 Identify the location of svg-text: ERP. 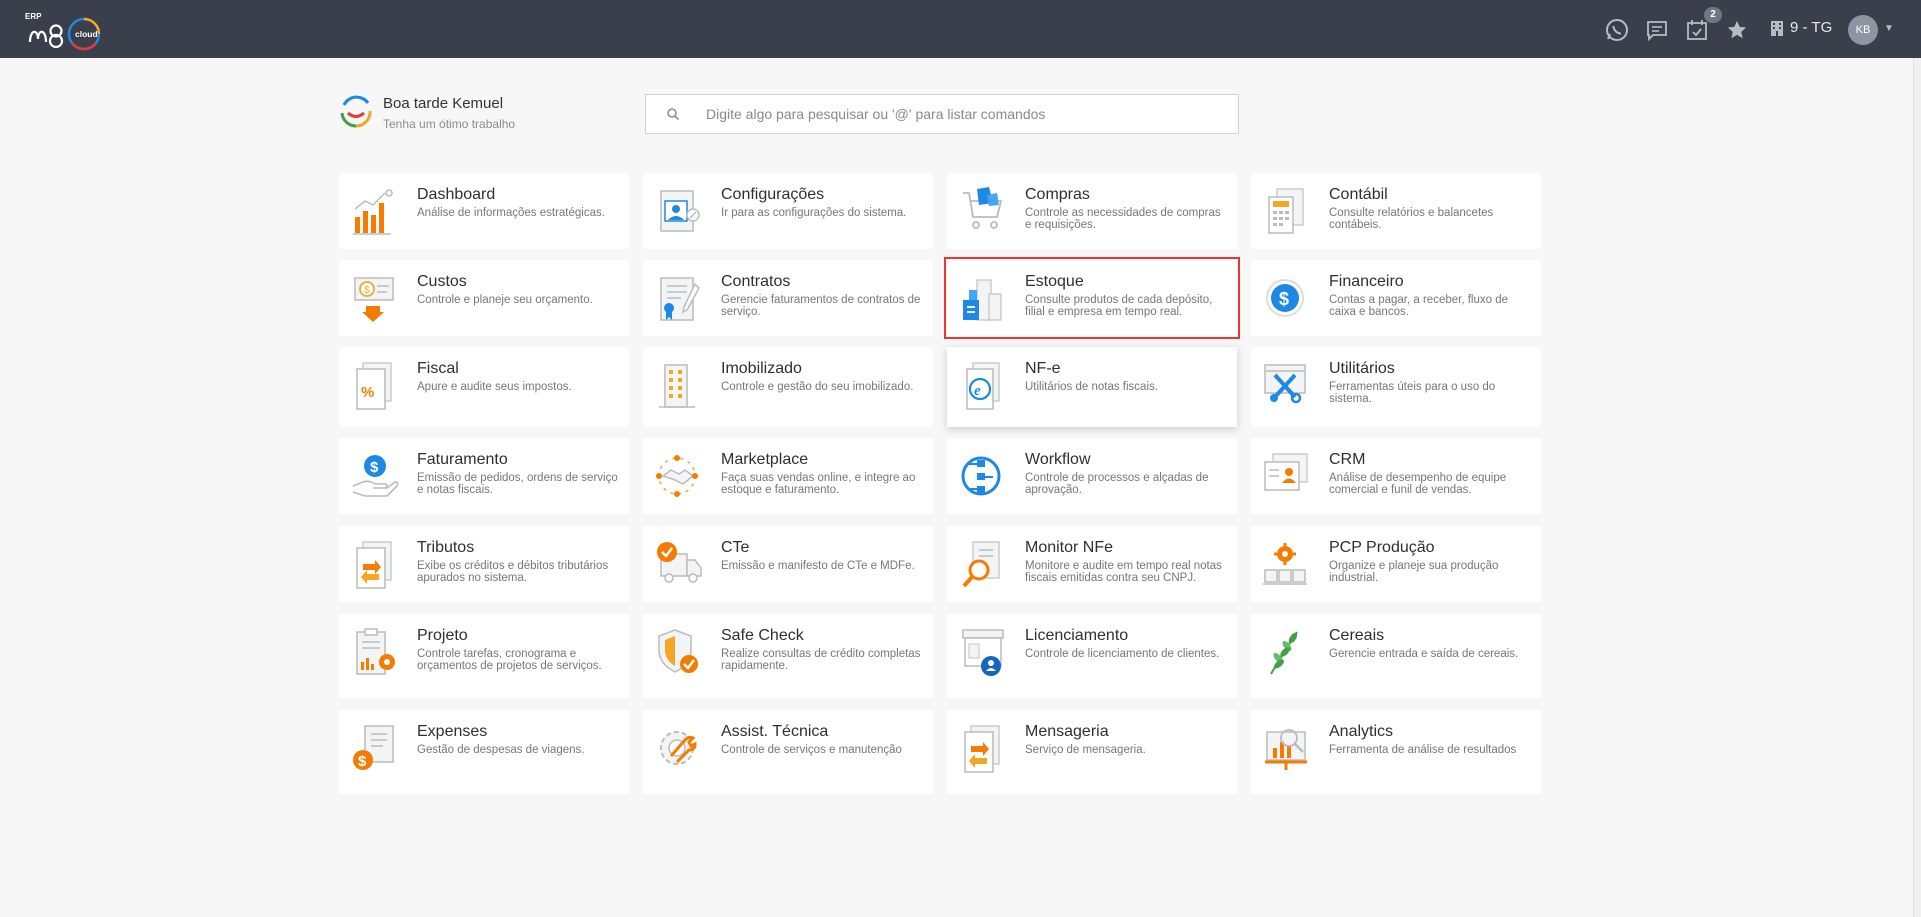
(33, 16).